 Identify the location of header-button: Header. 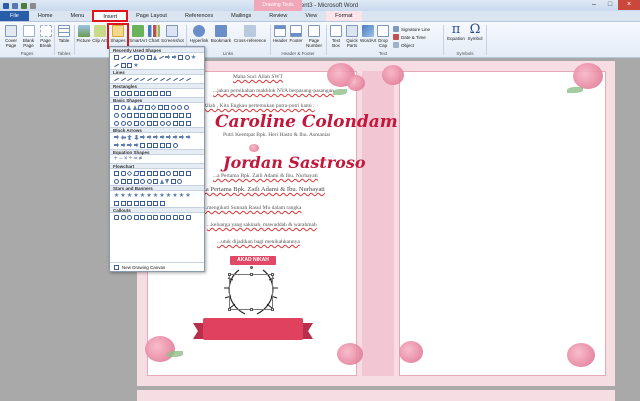
(280, 34).